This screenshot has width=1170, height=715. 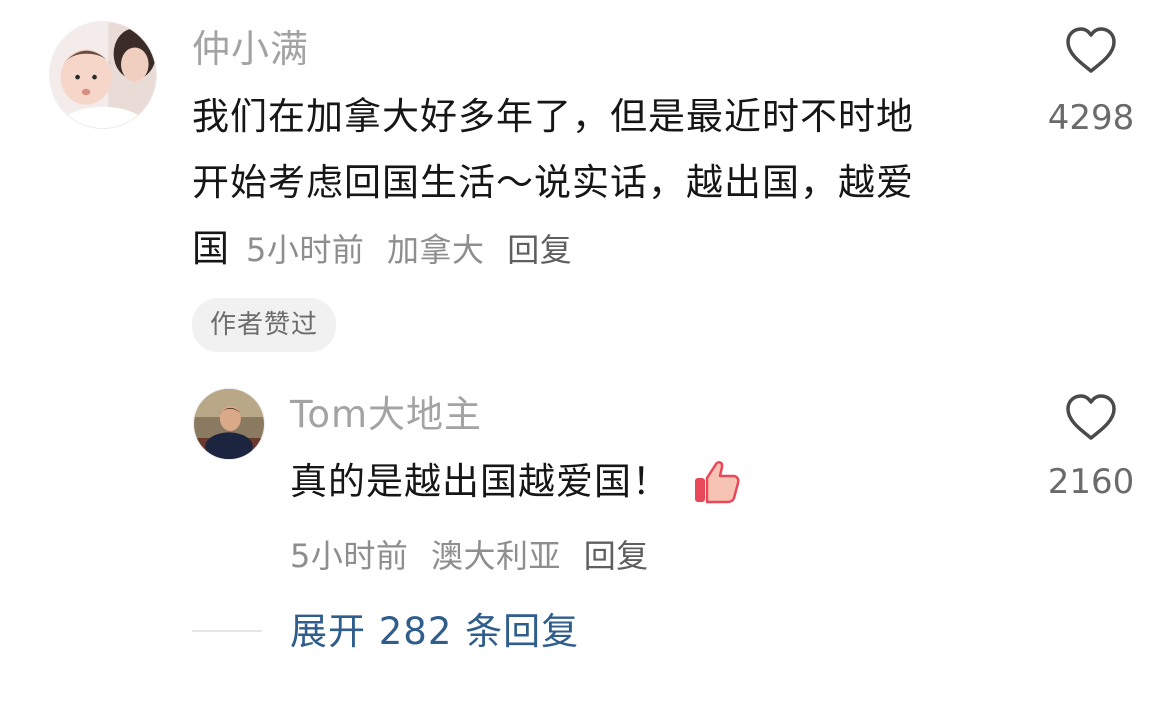 I want to click on reply-like-button, so click(x=1091, y=418).